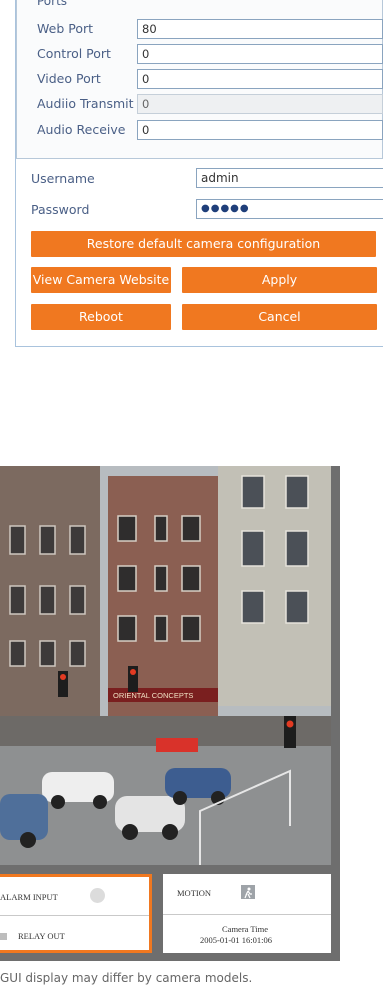 The width and height of the screenshot is (383, 1001). What do you see at coordinates (101, 280) in the screenshot?
I see `view-camera-website-button: View Camera Website` at bounding box center [101, 280].